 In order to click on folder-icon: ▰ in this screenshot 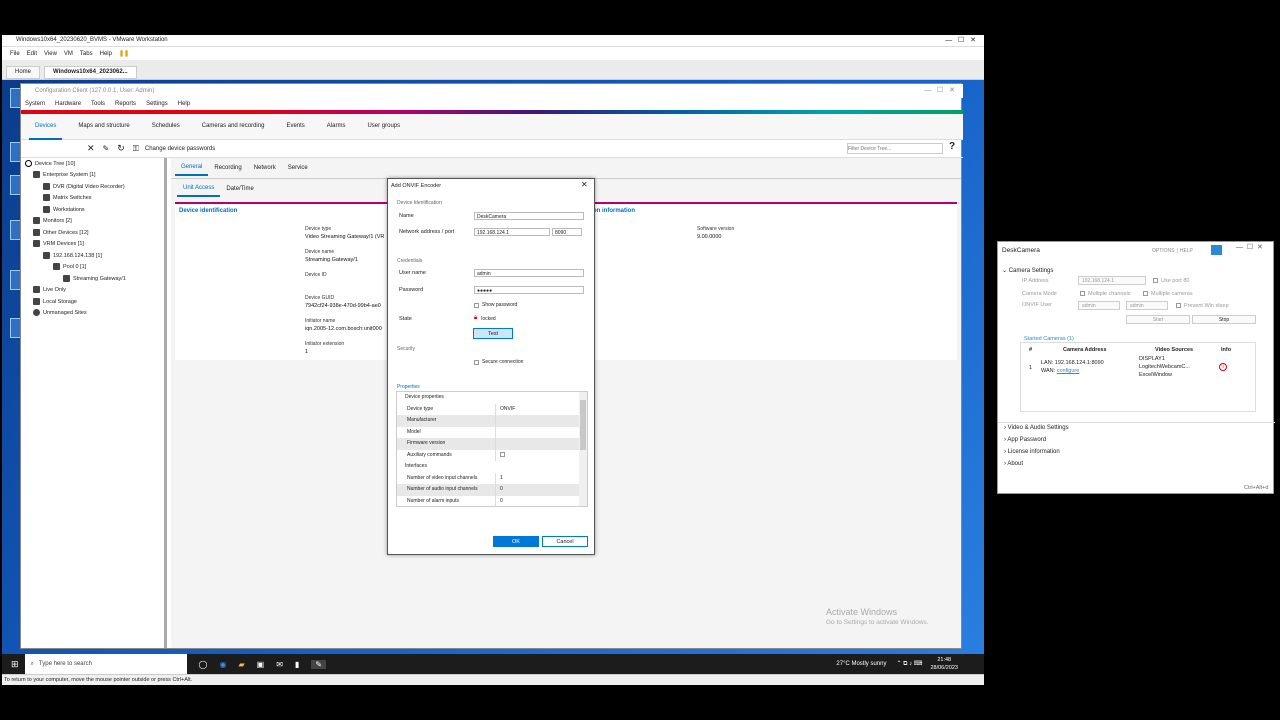, I will do `click(241, 664)`.